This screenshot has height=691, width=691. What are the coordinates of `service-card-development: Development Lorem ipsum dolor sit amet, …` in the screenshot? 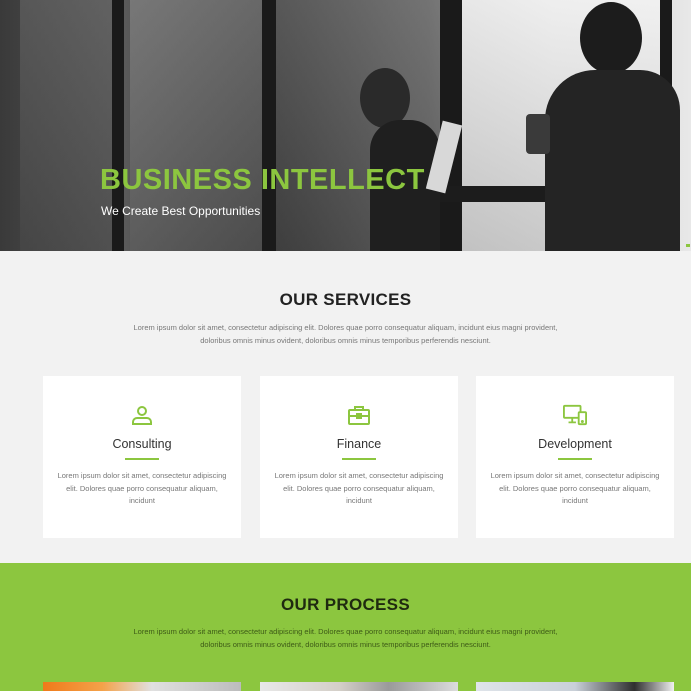 It's located at (575, 457).